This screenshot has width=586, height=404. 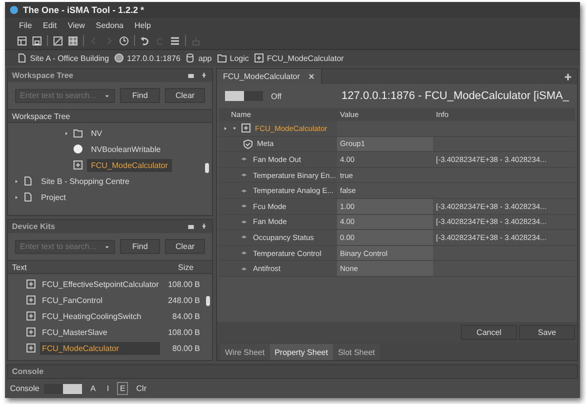 I want to click on tree-item: Site B - Shopping Centre, so click(x=85, y=181).